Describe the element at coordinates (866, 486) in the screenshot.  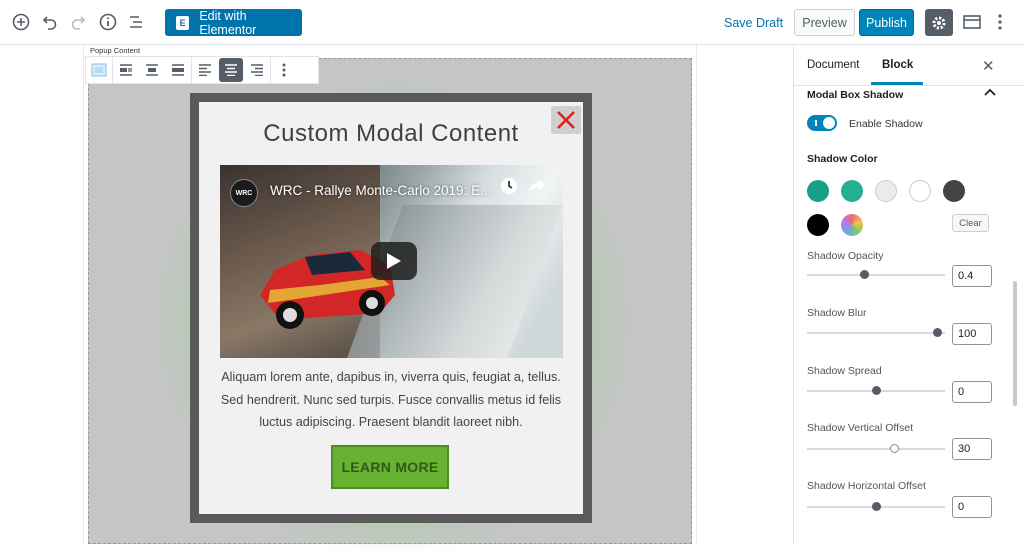
I see `shadow-horizontal-offset-label: Shadow Horizontal Offset` at that location.